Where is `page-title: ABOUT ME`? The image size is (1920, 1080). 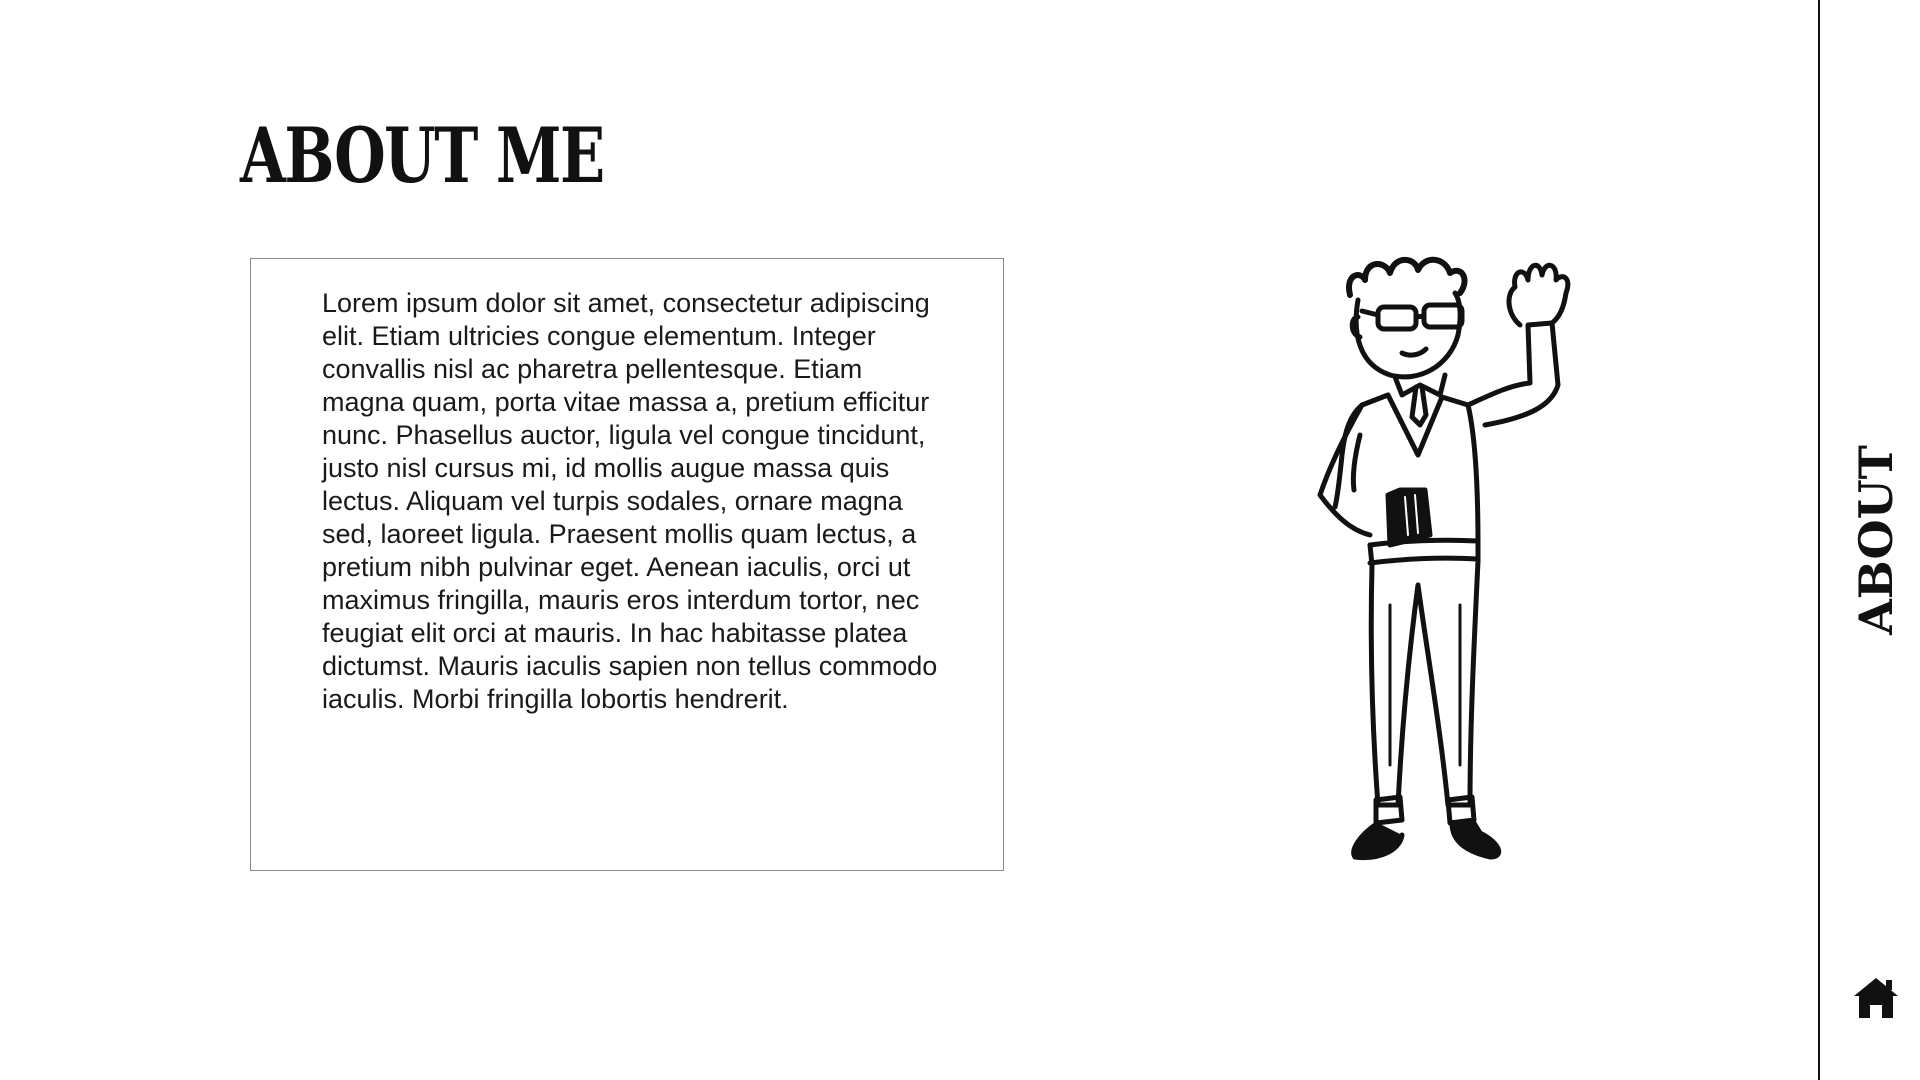
page-title: ABOUT ME is located at coordinates (422, 155).